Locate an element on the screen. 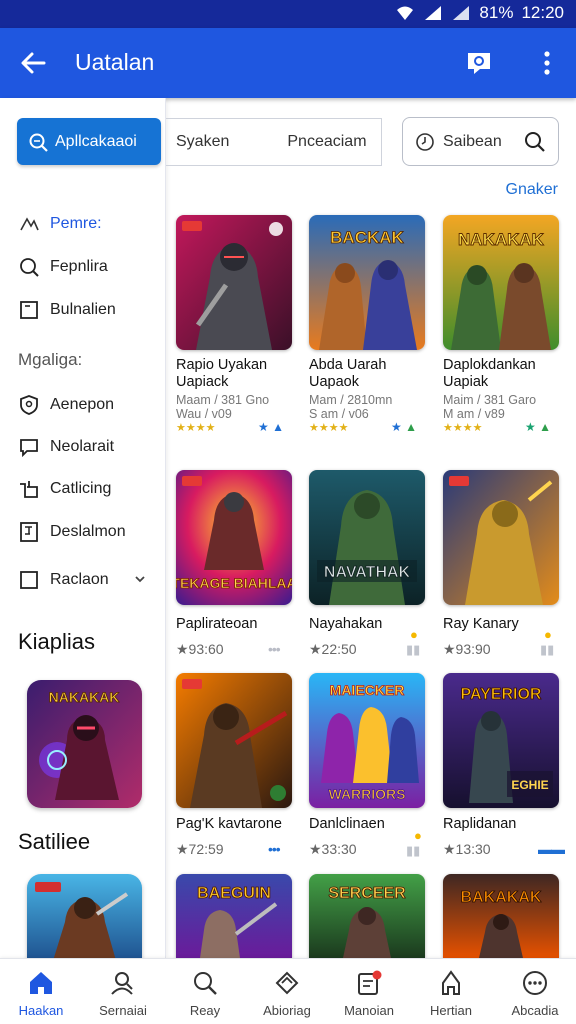 This screenshot has width=576, height=1024. sidebar-subheader: Mgaliga: is located at coordinates (50, 359).